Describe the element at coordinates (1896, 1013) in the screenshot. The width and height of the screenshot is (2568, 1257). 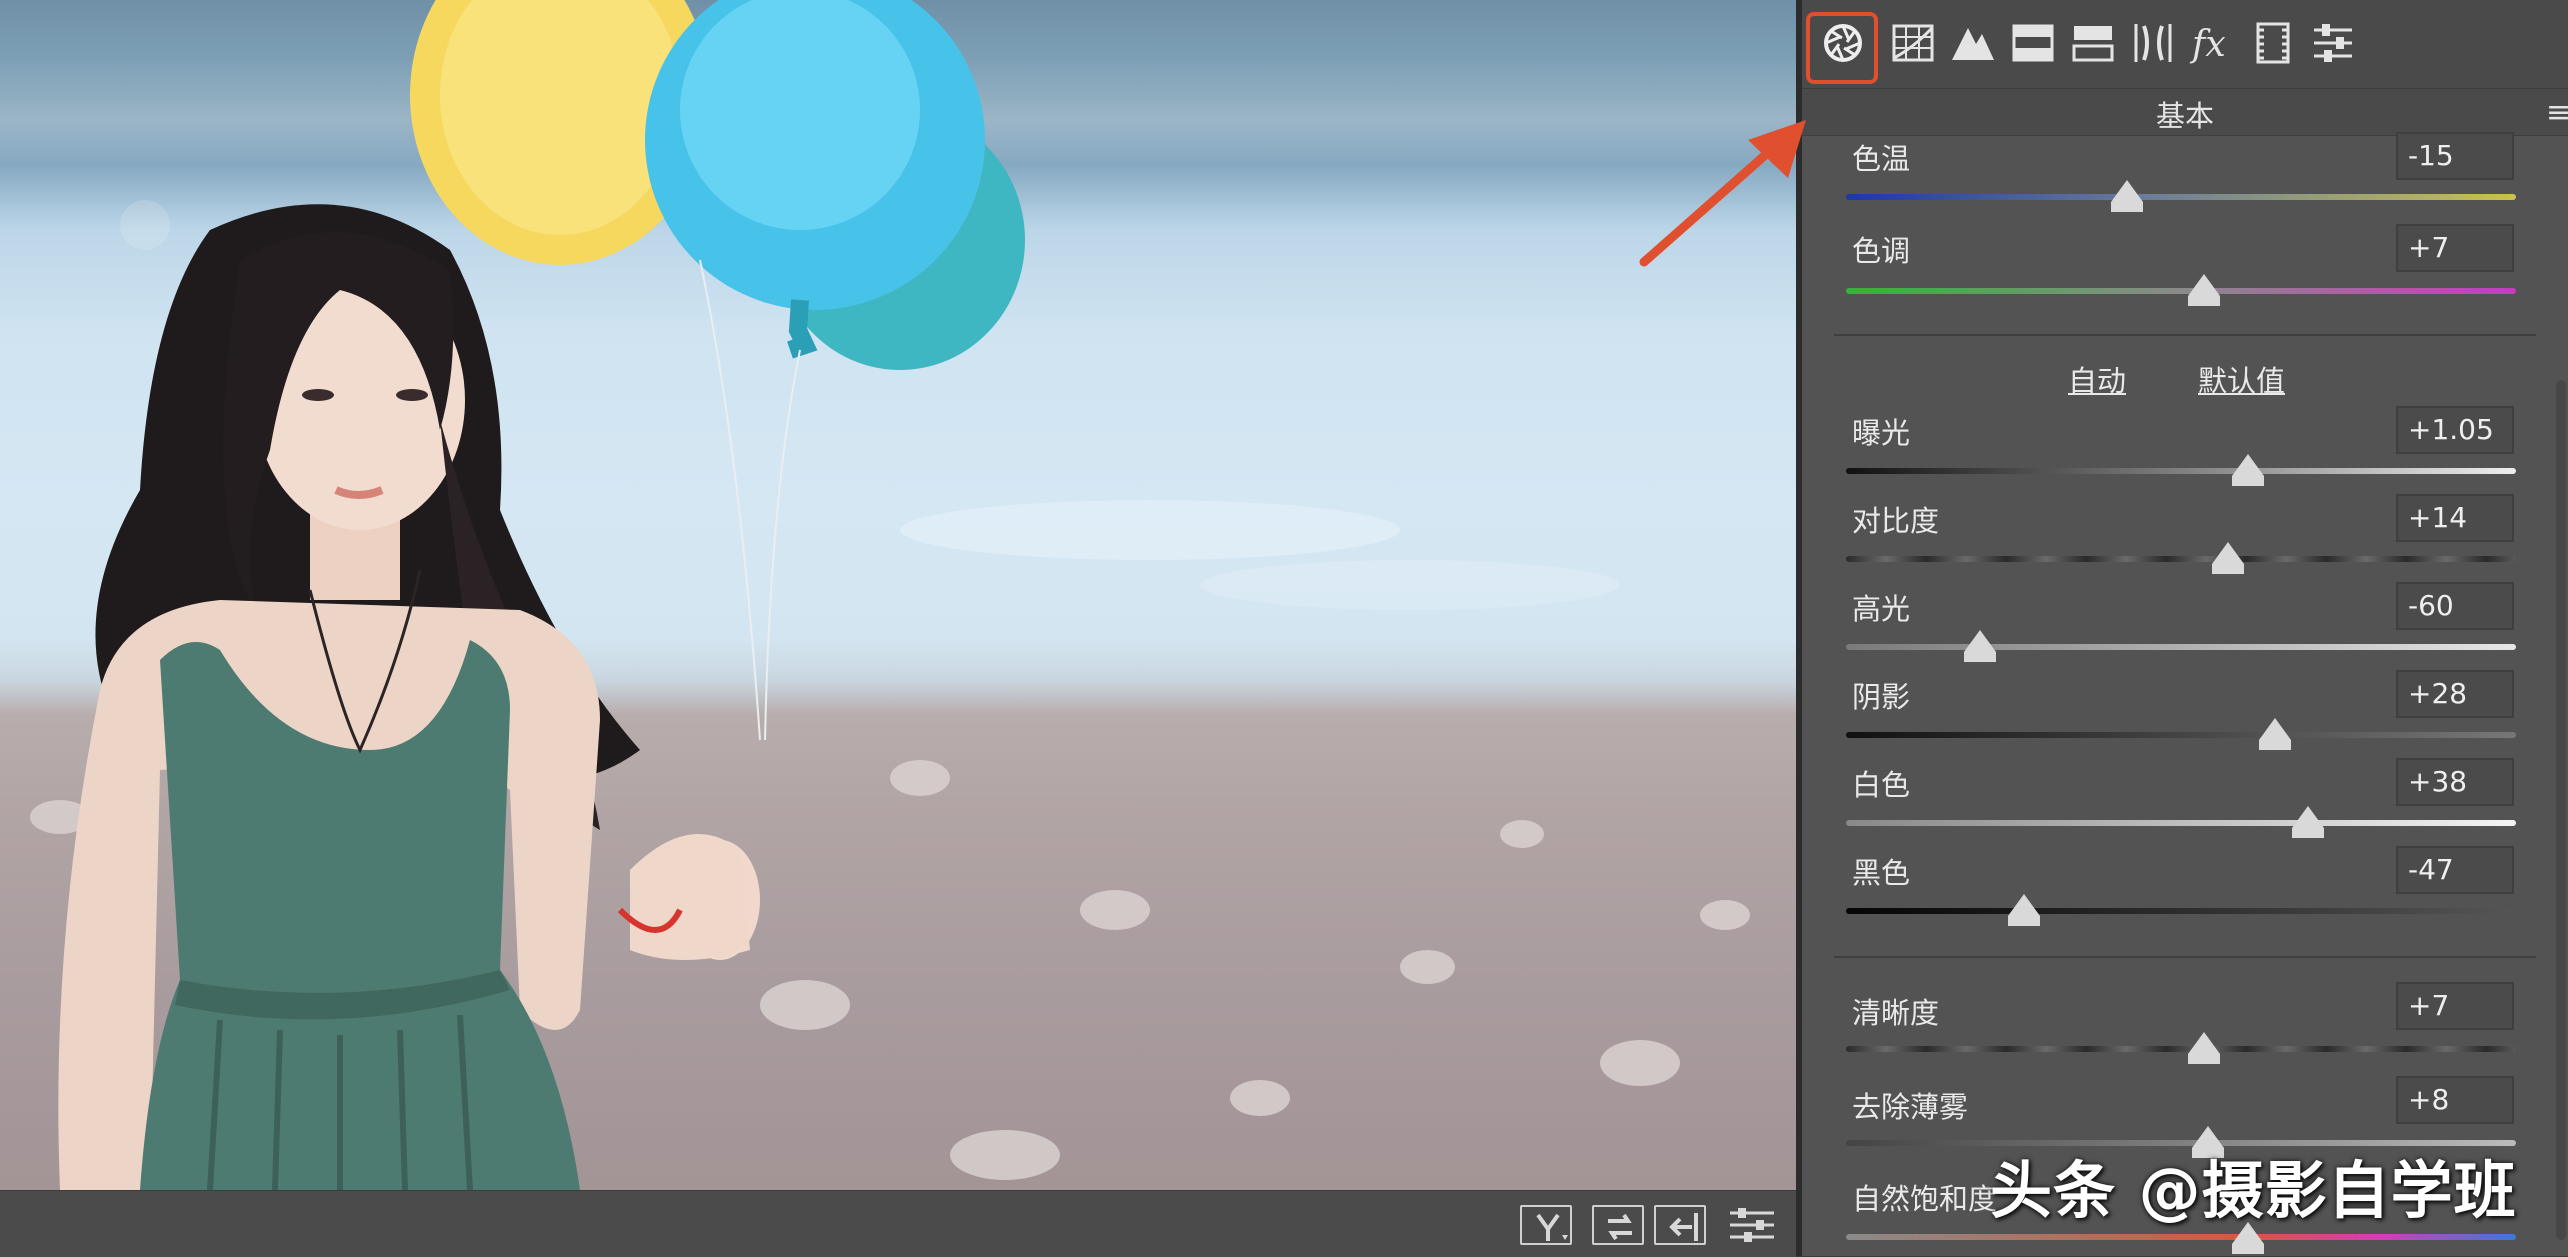
I see `slider-label: 清晰度` at that location.